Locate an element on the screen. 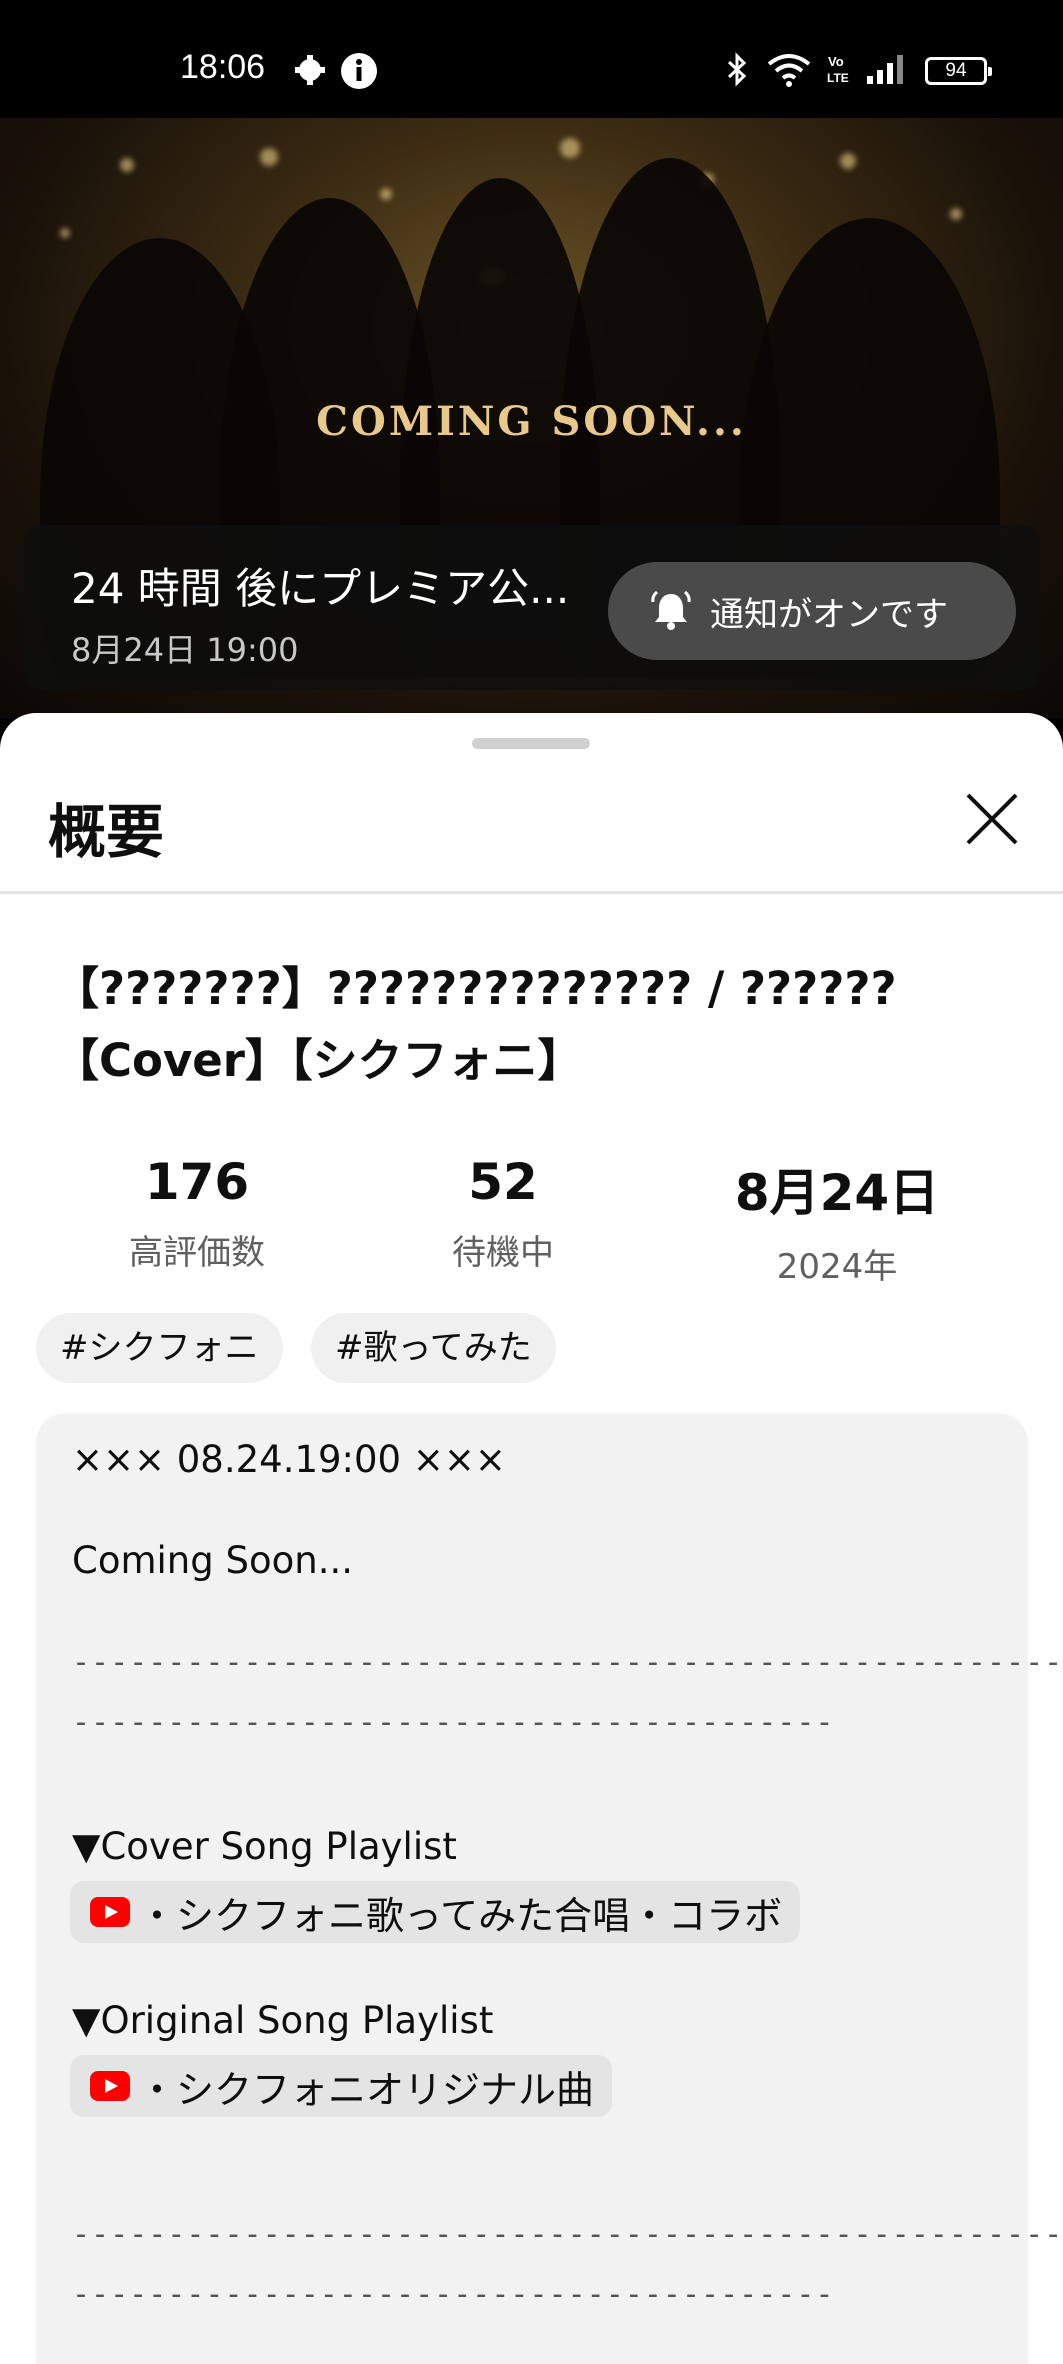  notification-on-button: 通知がオンです is located at coordinates (812, 611).